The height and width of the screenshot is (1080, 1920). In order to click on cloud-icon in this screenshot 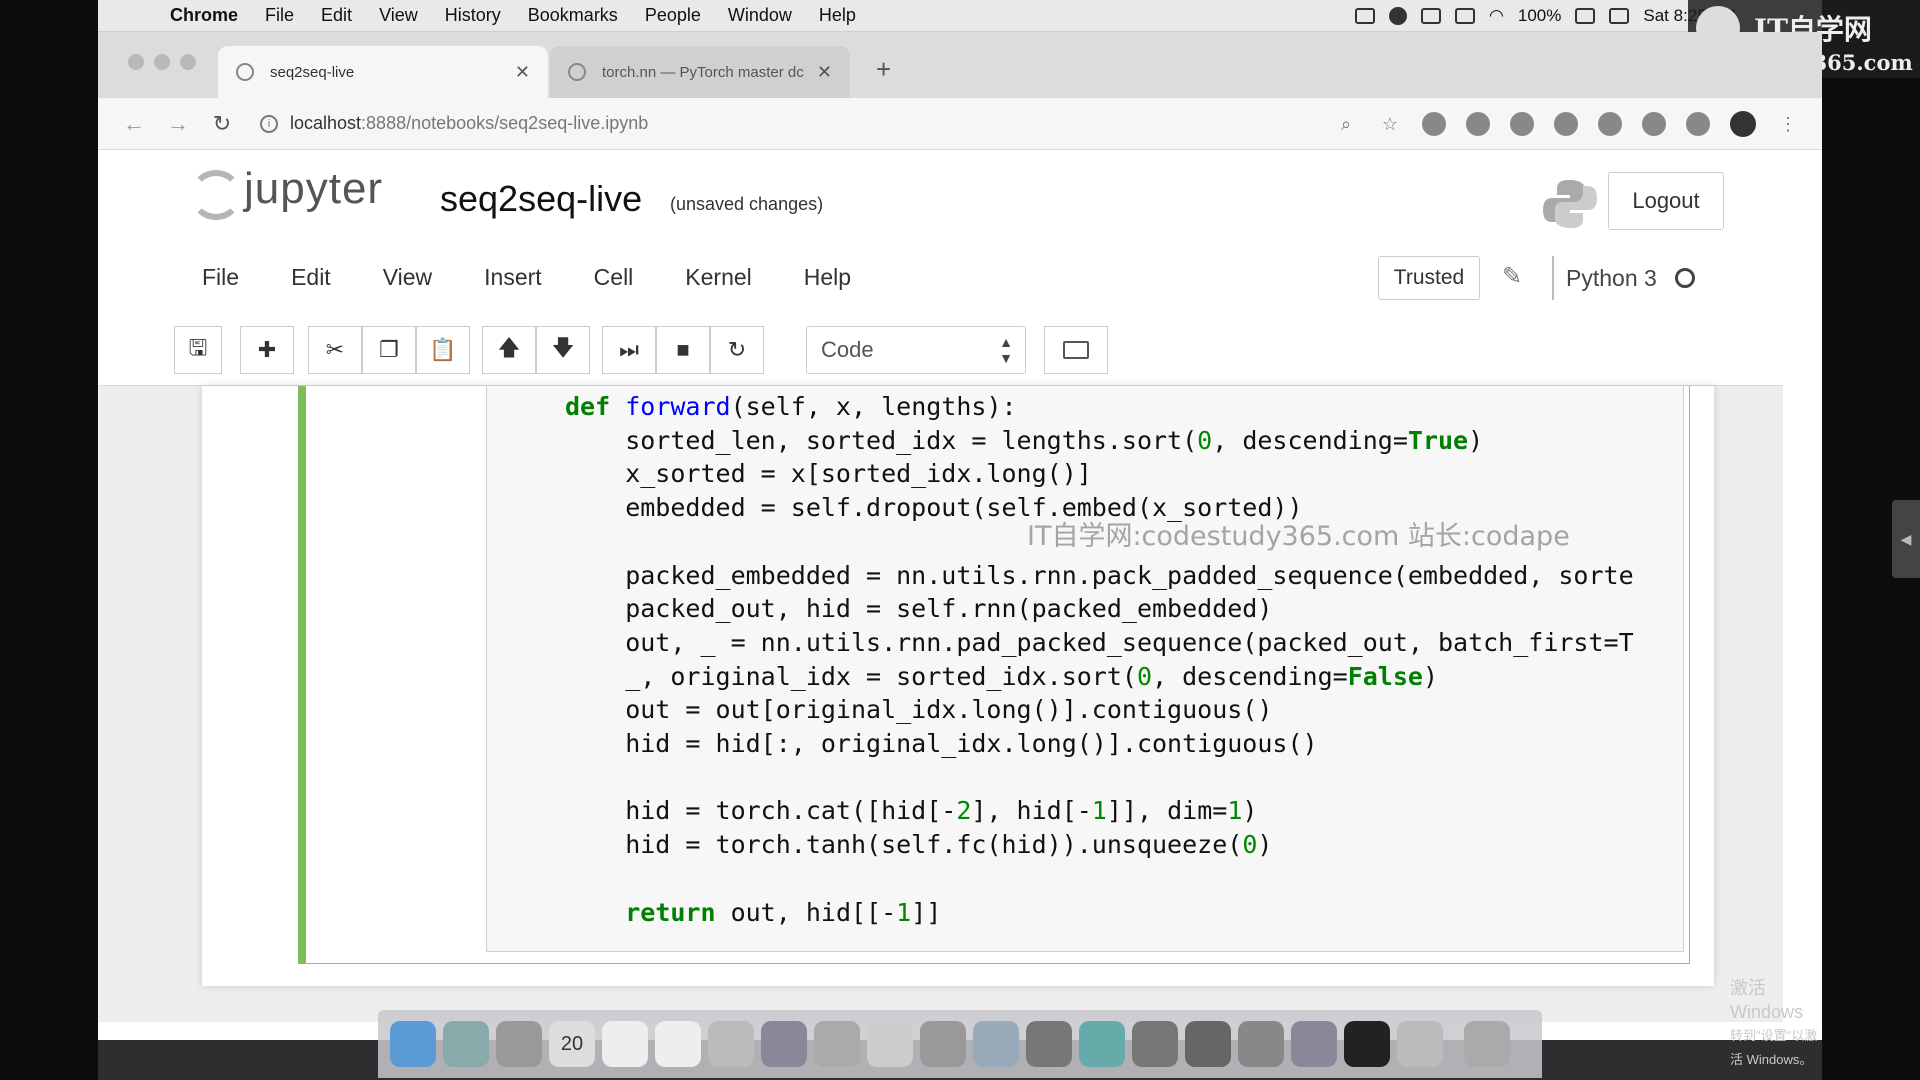, I will do `click(1398, 15)`.